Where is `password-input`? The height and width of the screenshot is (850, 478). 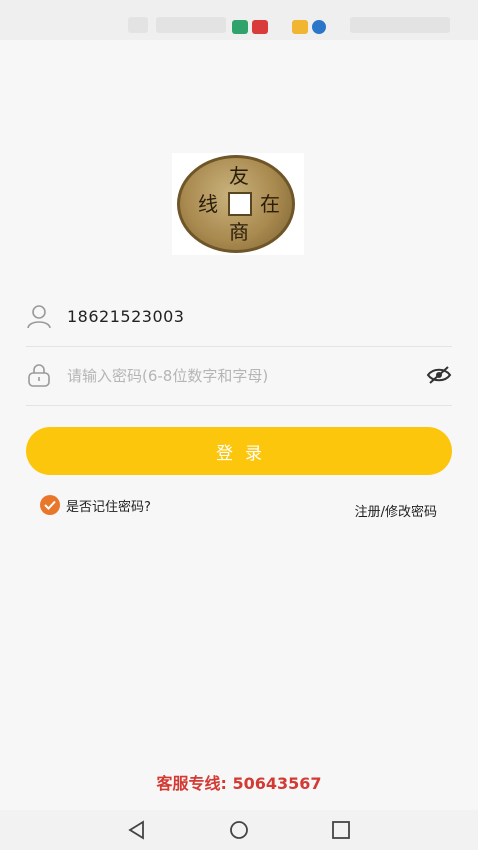 password-input is located at coordinates (237, 376).